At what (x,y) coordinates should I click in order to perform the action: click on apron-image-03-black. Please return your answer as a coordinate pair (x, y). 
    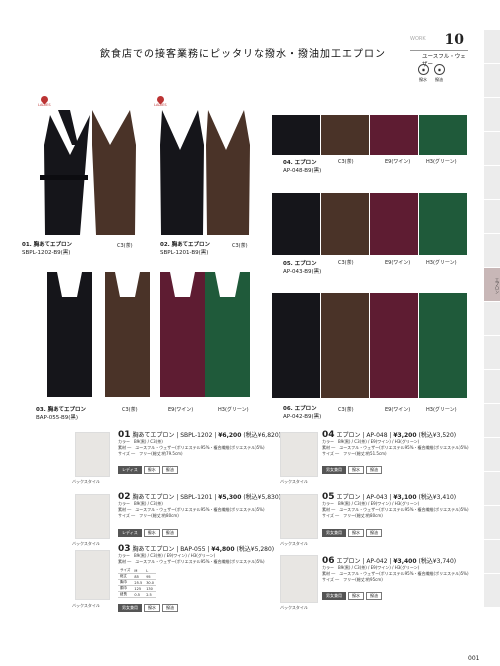
    Looking at the image, I should click on (69, 334).